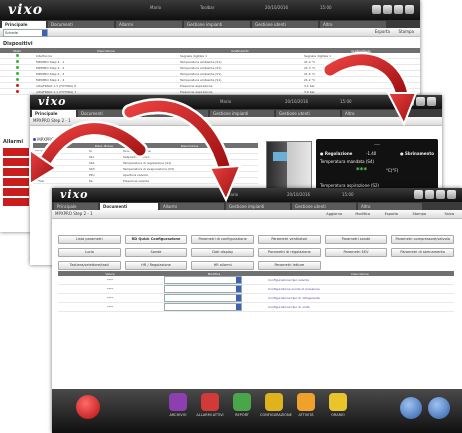 This screenshot has width=462, height=433. What do you see at coordinates (276, 405) in the screenshot?
I see `dock-configurazione: CONFIGURAZIONE` at bounding box center [276, 405].